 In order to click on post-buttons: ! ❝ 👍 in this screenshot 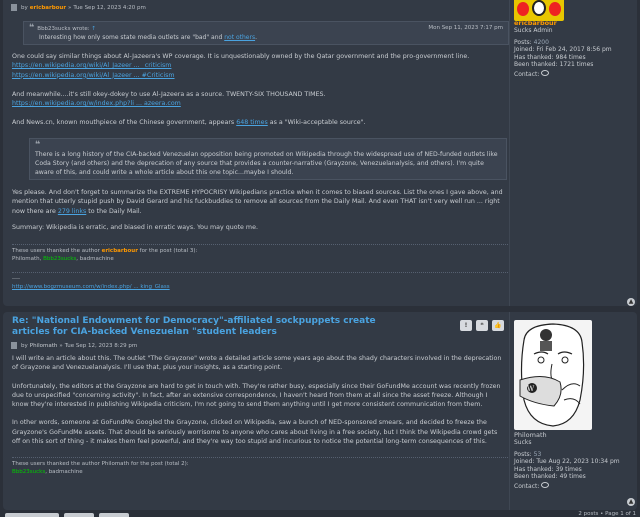, I will do `click(482, 325)`.